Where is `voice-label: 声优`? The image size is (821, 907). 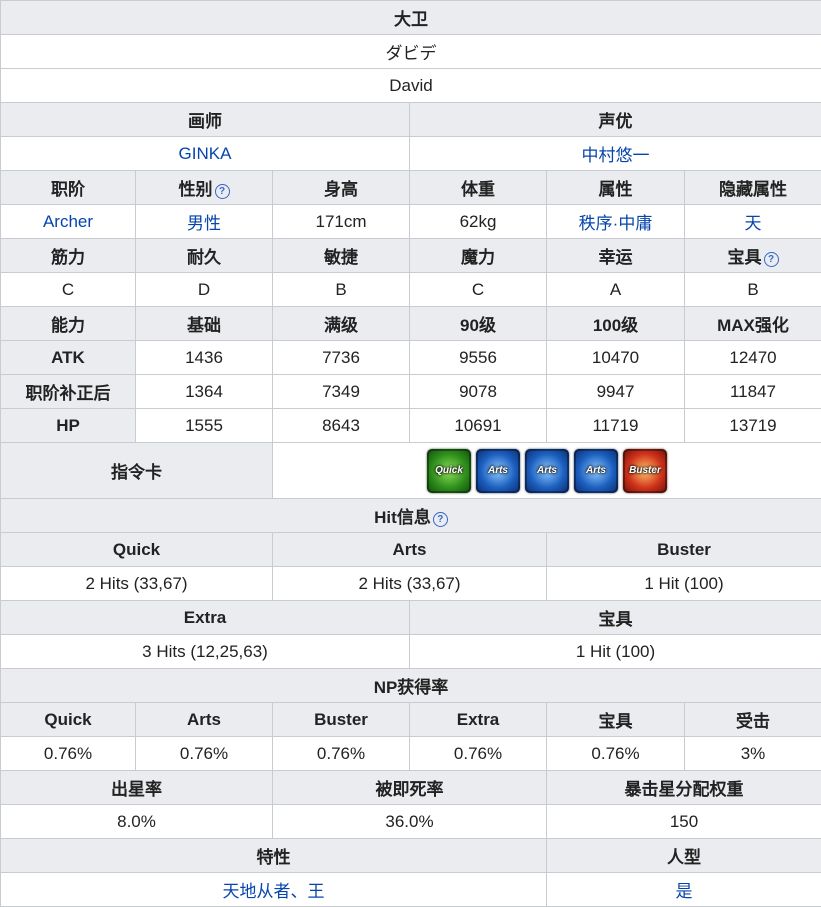 voice-label: 声优 is located at coordinates (615, 120).